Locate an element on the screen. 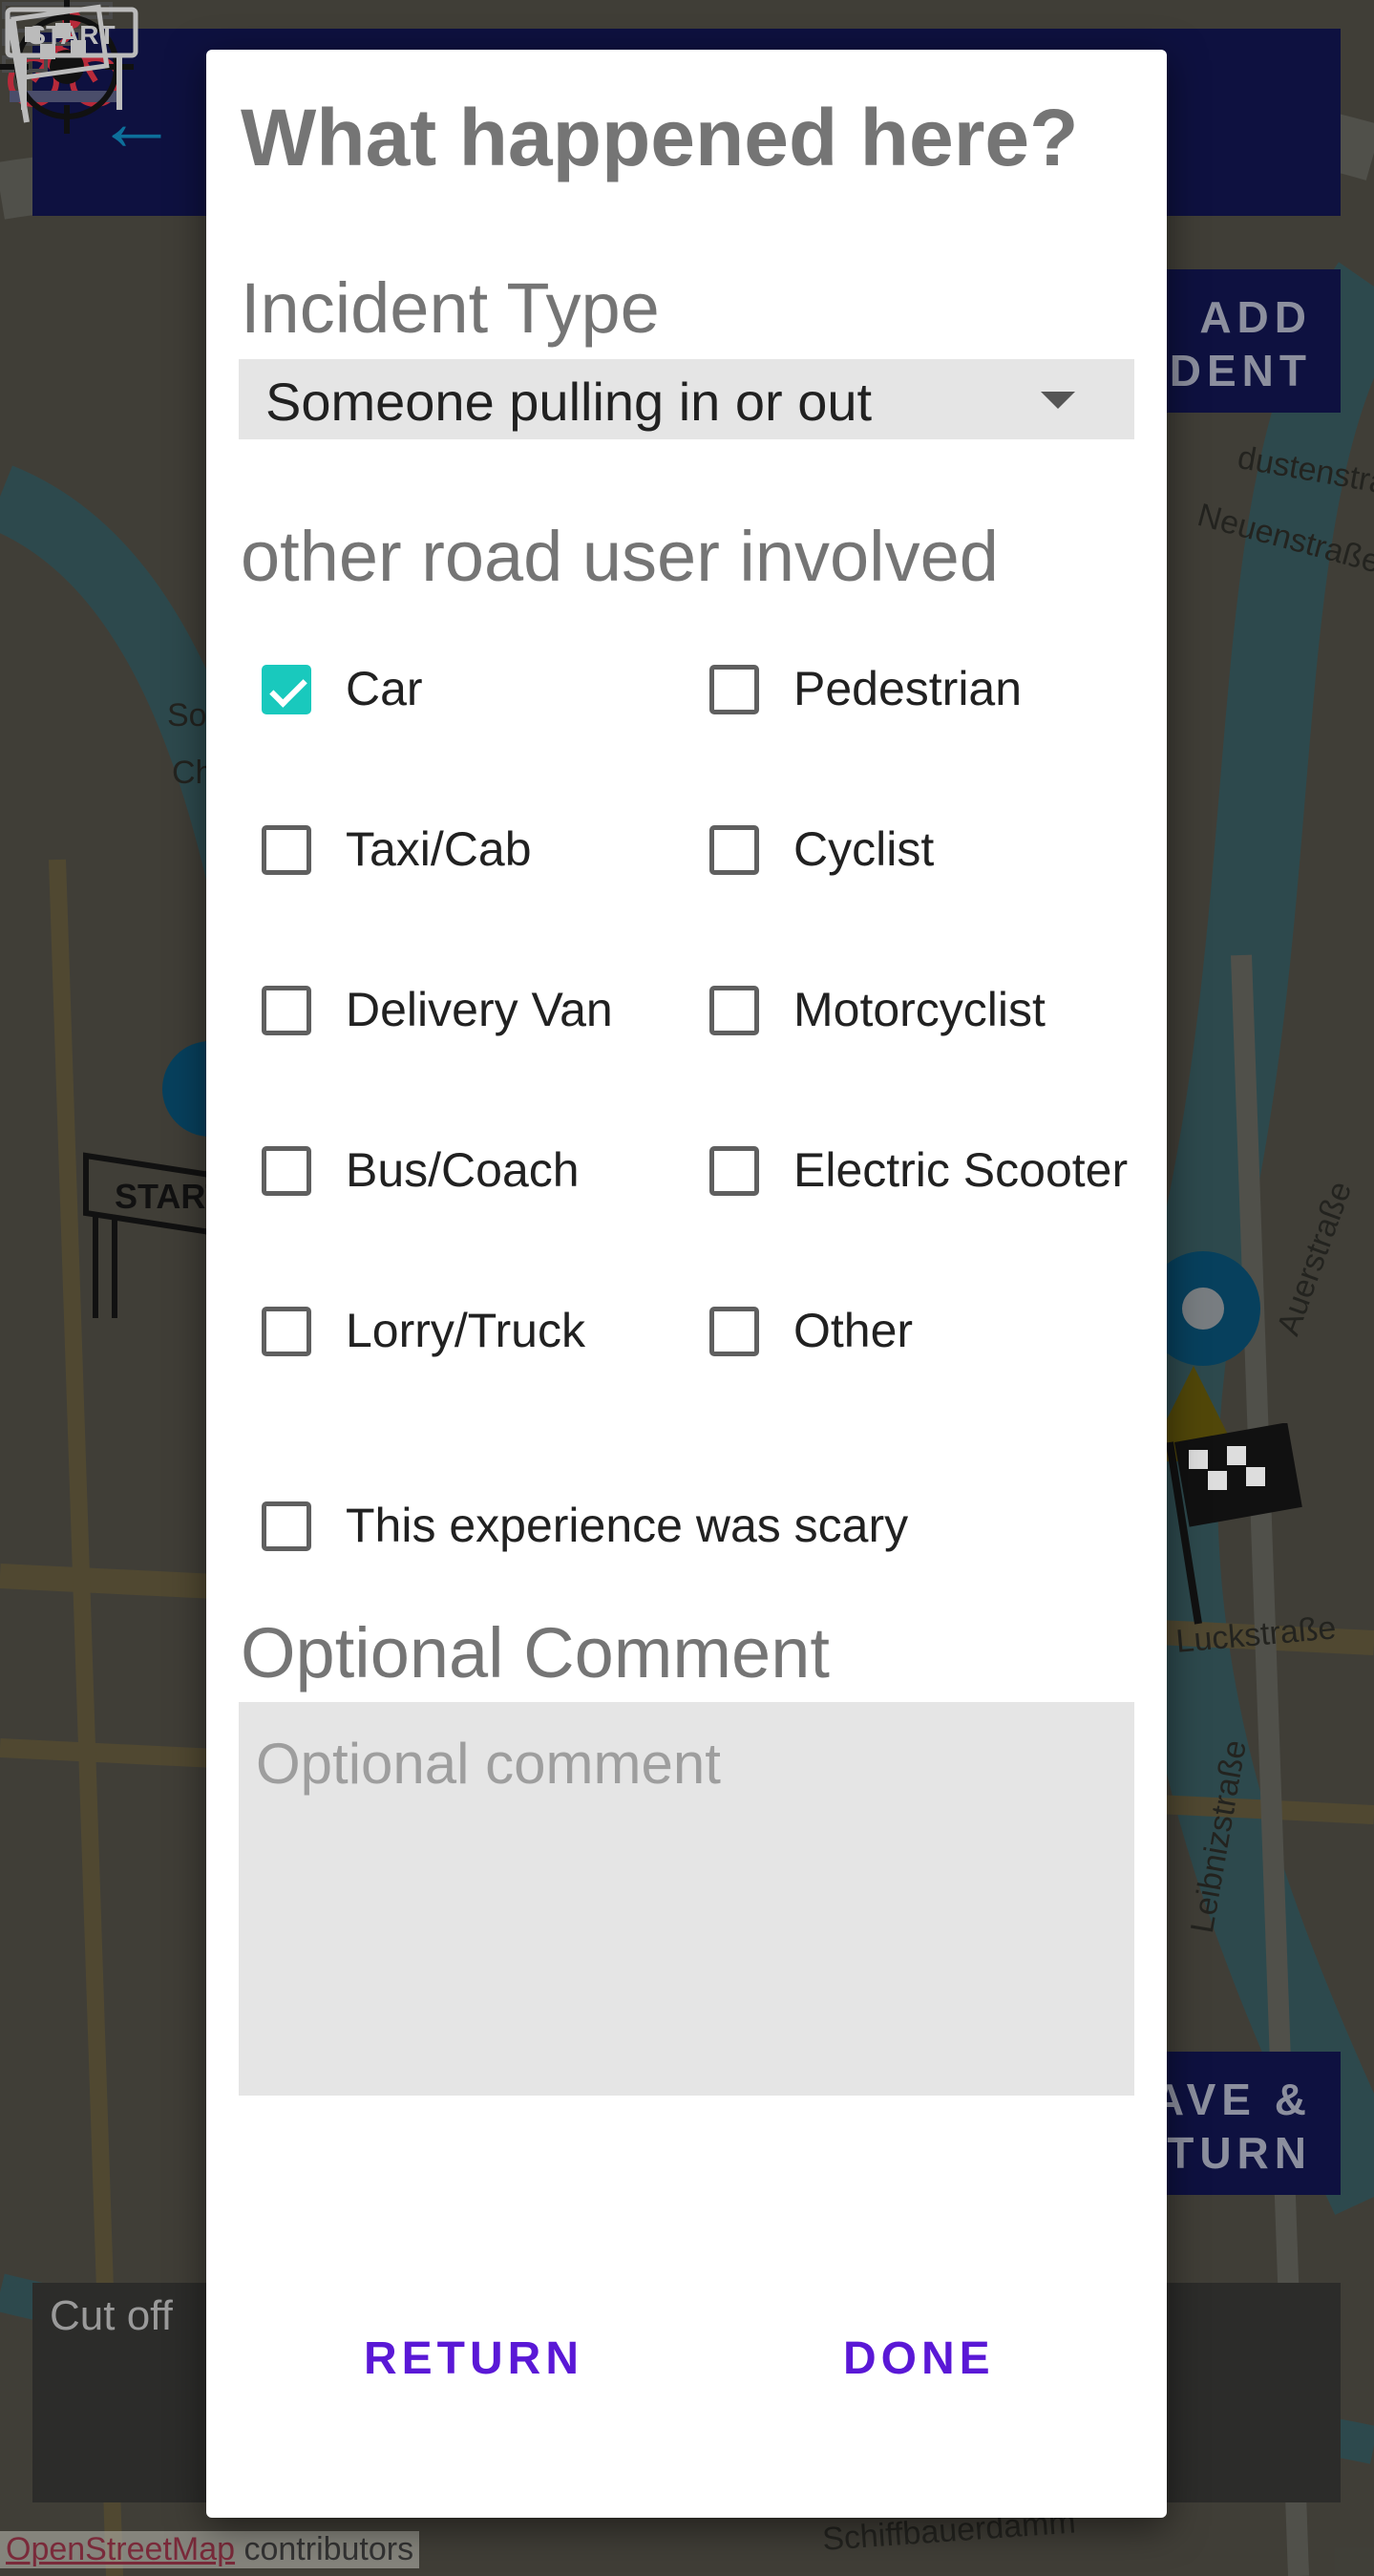  checkbox-label: Delivery Van is located at coordinates (480, 1009).